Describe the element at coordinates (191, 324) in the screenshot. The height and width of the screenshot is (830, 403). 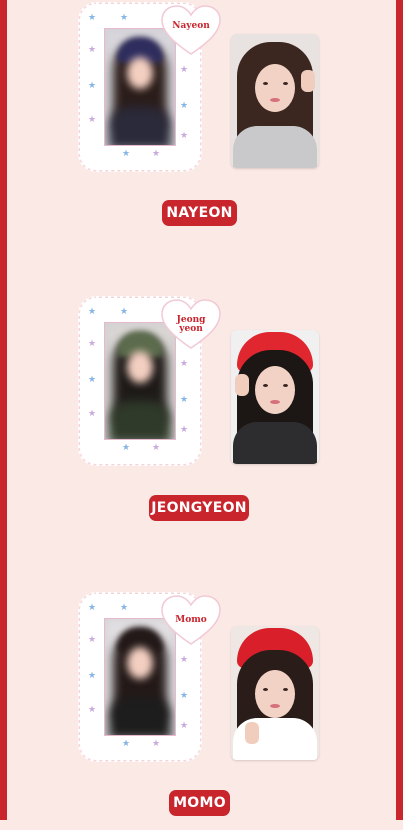
I see `heart-name-label: Jeong yeon` at that location.